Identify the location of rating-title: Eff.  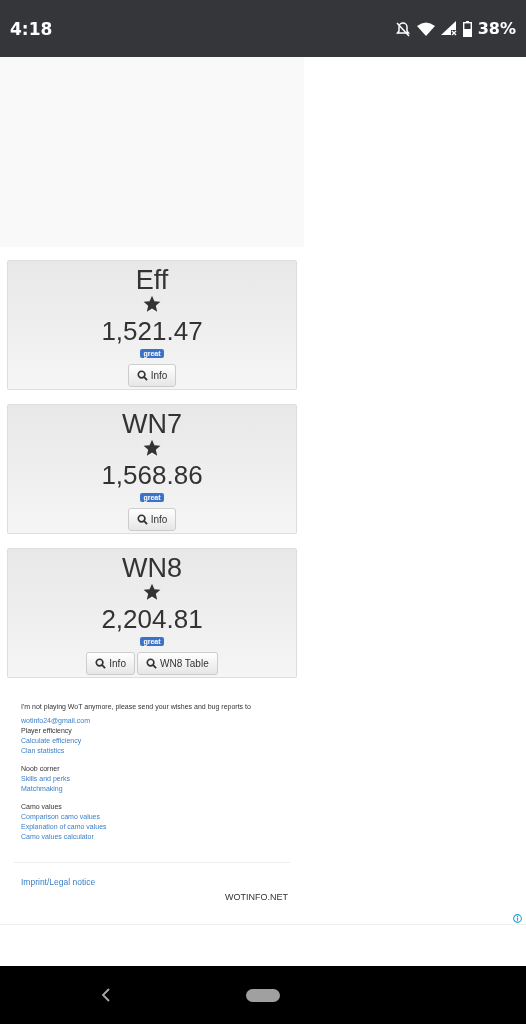
(152, 280).